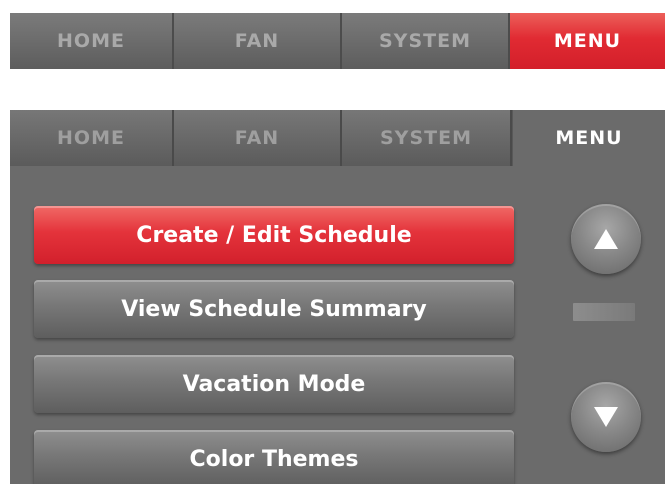 The width and height of the screenshot is (665, 484). I want to click on panel-tab-home: HOME, so click(92, 138).